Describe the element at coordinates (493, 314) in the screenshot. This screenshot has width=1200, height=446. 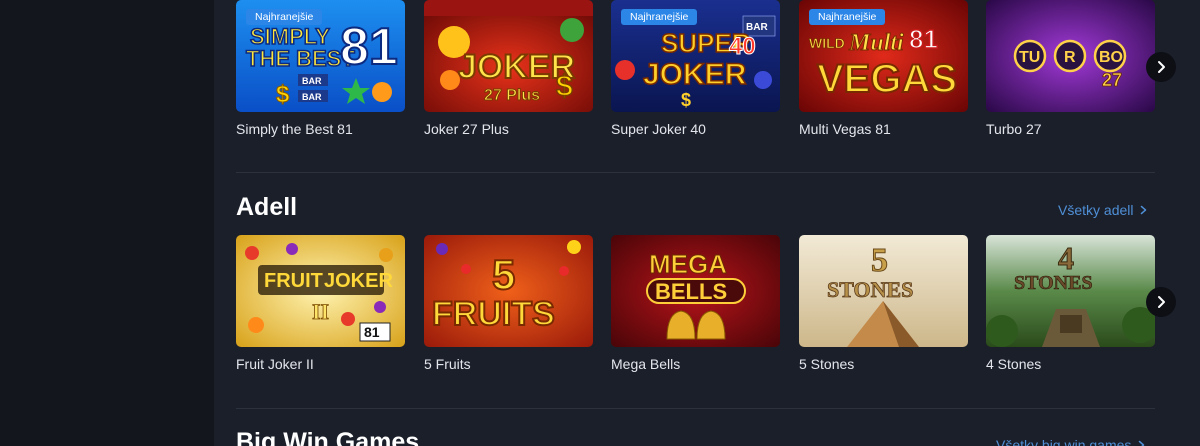
I see `art-text: FRUITS` at that location.